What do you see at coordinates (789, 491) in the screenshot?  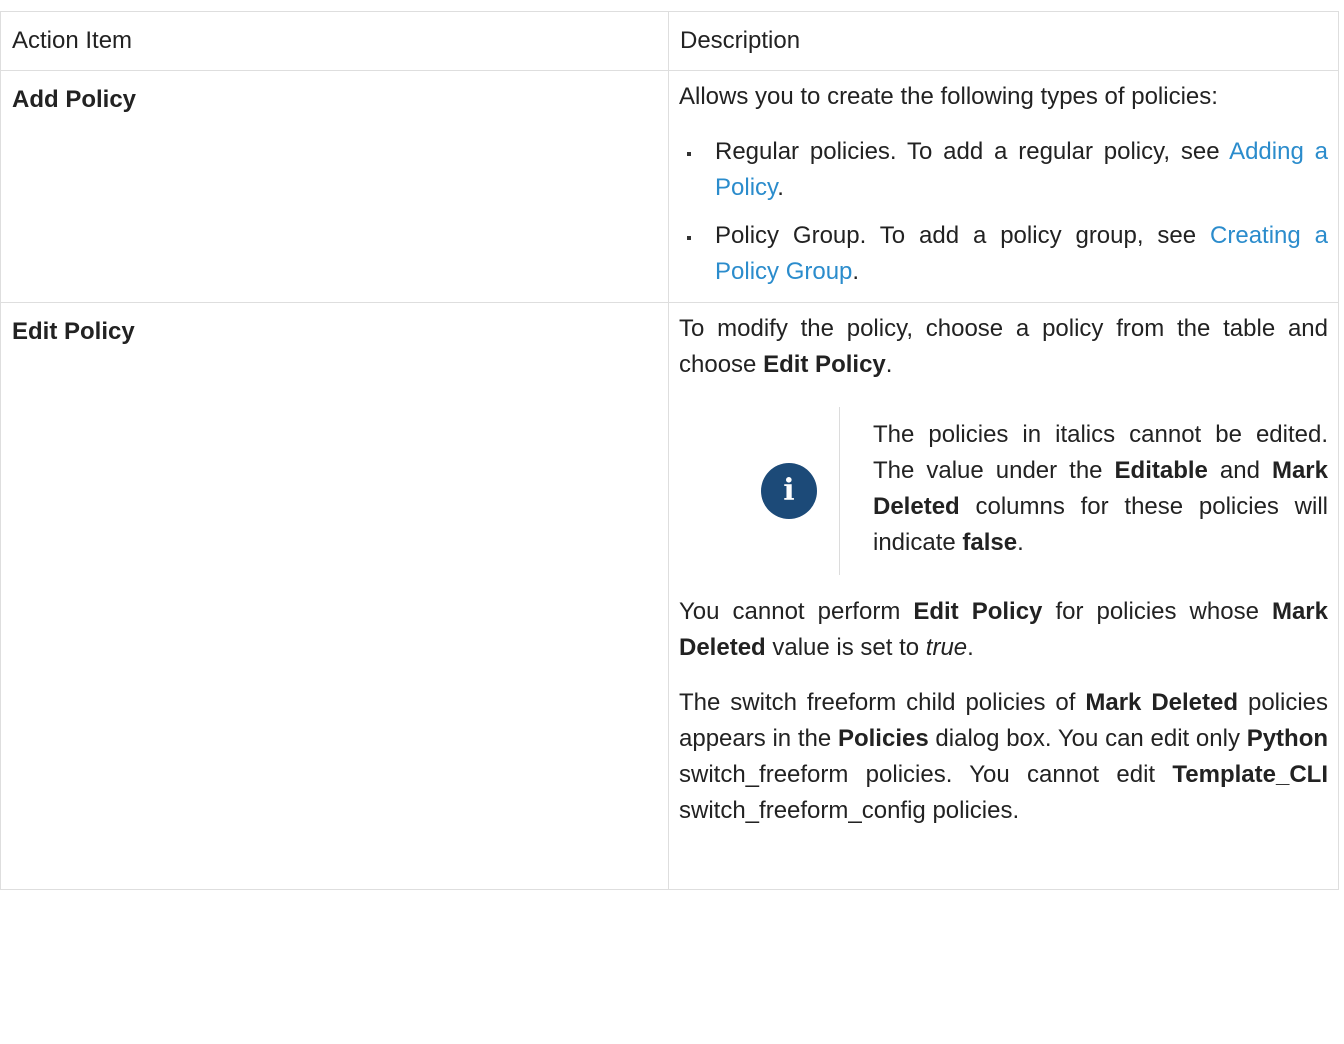 I see `info-icon: i` at bounding box center [789, 491].